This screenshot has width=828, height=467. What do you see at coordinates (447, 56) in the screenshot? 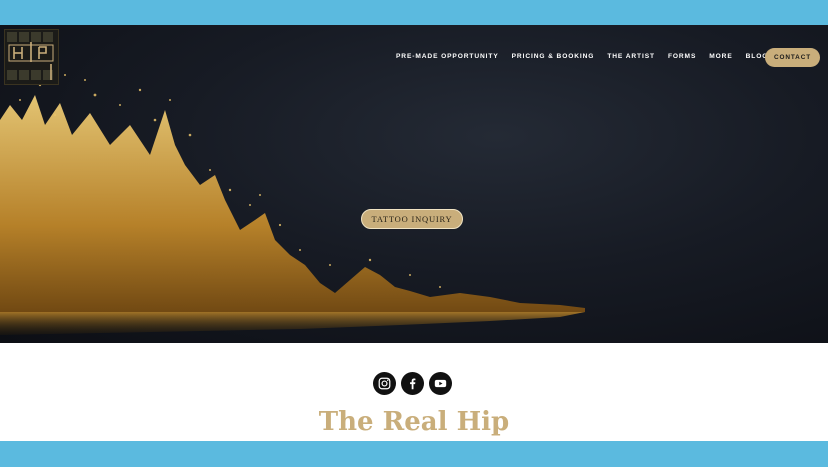
I see `nav-pre-made-opportunity: PRE-MADE OPPORTUNITY` at bounding box center [447, 56].